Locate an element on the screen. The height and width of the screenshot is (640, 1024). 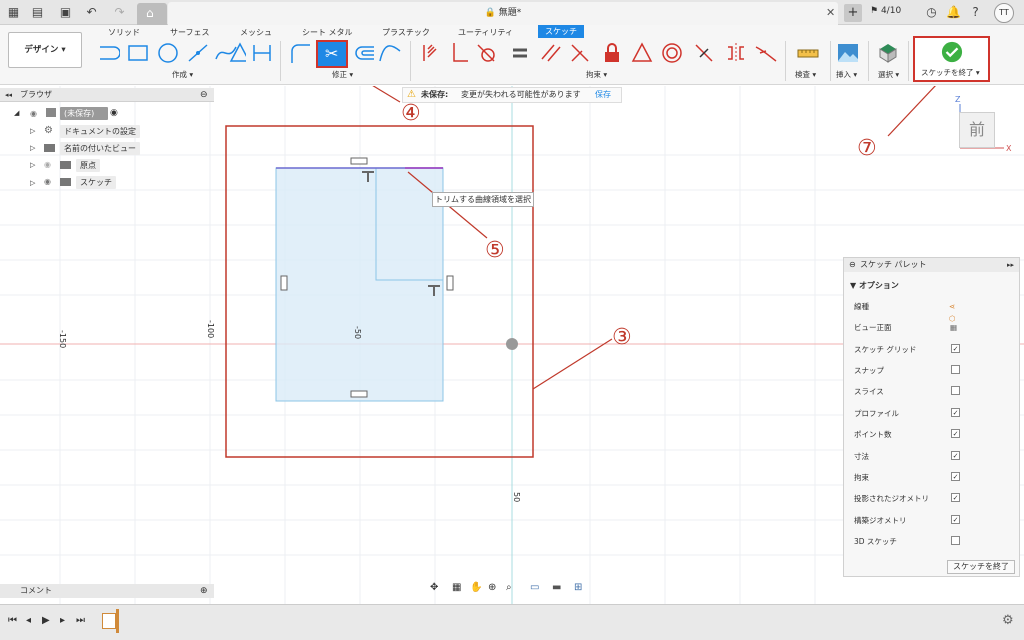
midpoint-icon is located at coordinates (704, 53).